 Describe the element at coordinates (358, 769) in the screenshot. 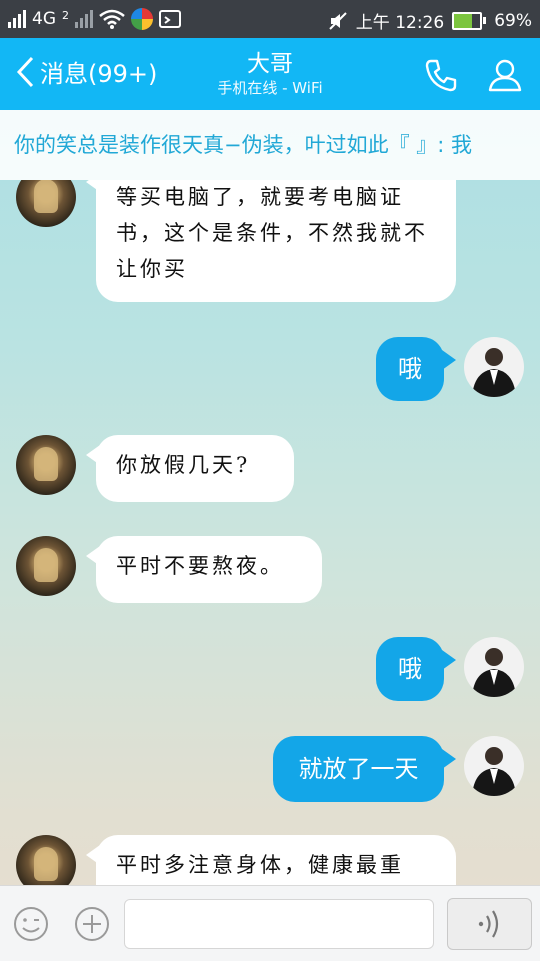

I see `message-bubble-outgoing: 就放了一天` at that location.